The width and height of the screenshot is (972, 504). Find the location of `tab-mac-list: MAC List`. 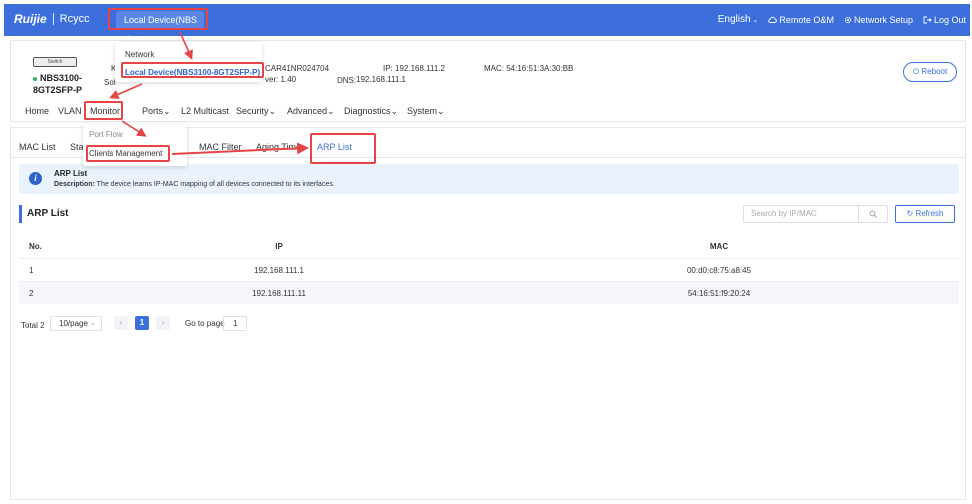

tab-mac-list: MAC List is located at coordinates (37, 147).